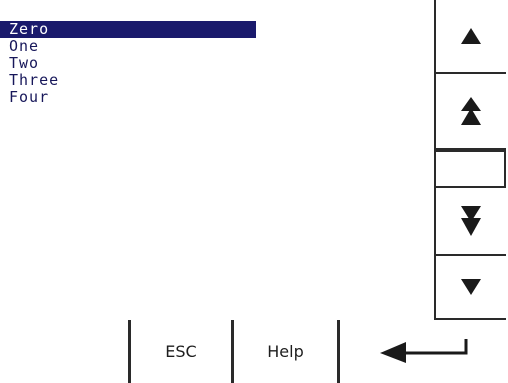 The image size is (508, 383). Describe the element at coordinates (128, 46) in the screenshot. I see `list-item-one: One` at that location.